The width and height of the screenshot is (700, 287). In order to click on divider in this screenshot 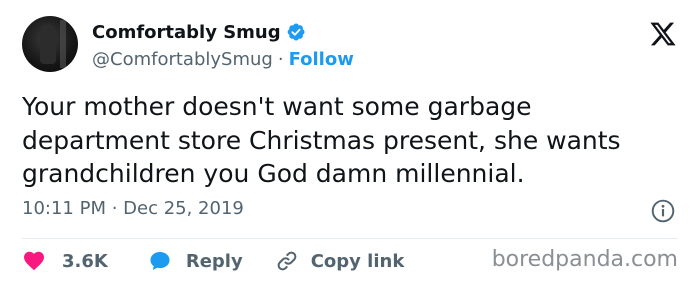, I will do `click(350, 238)`.